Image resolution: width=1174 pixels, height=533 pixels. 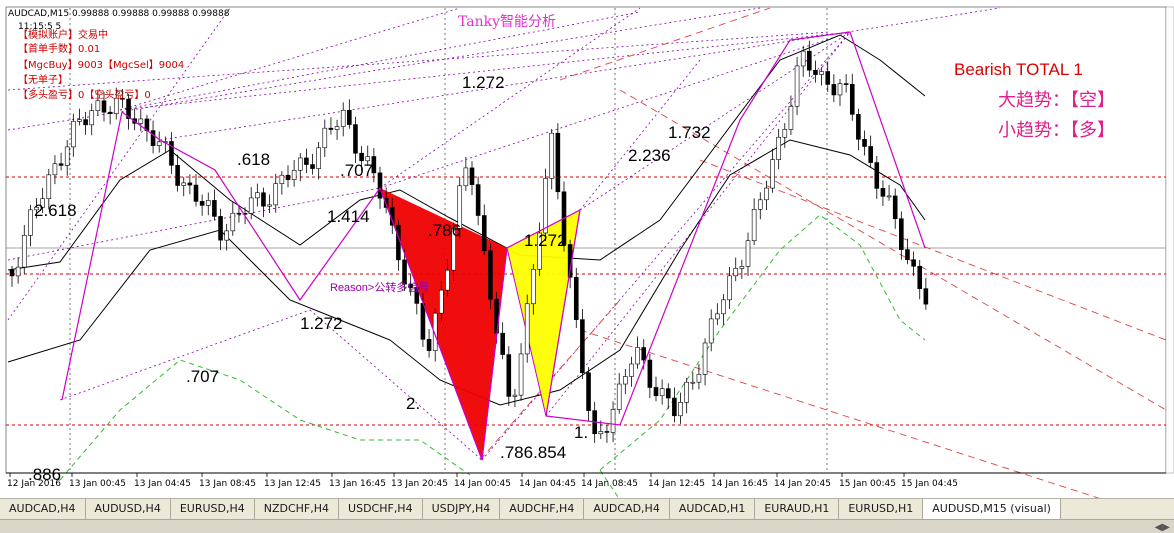 What do you see at coordinates (43, 80) in the screenshot?
I see `info-line-4: 【无单子】` at bounding box center [43, 80].